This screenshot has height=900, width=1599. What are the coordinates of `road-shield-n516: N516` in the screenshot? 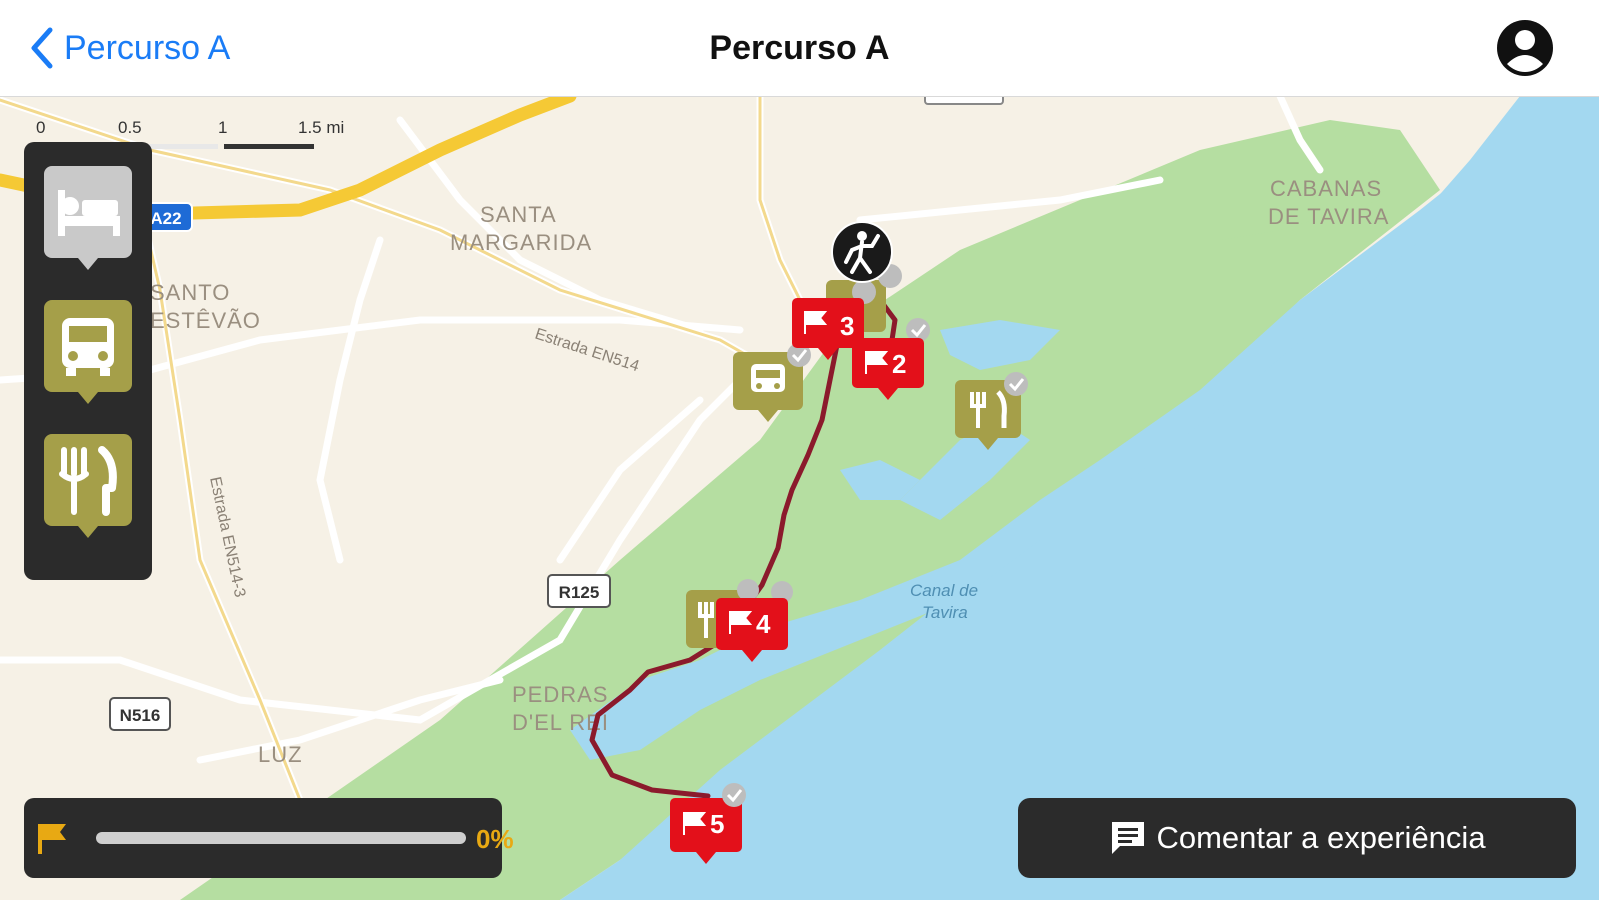 It's located at (140, 714).